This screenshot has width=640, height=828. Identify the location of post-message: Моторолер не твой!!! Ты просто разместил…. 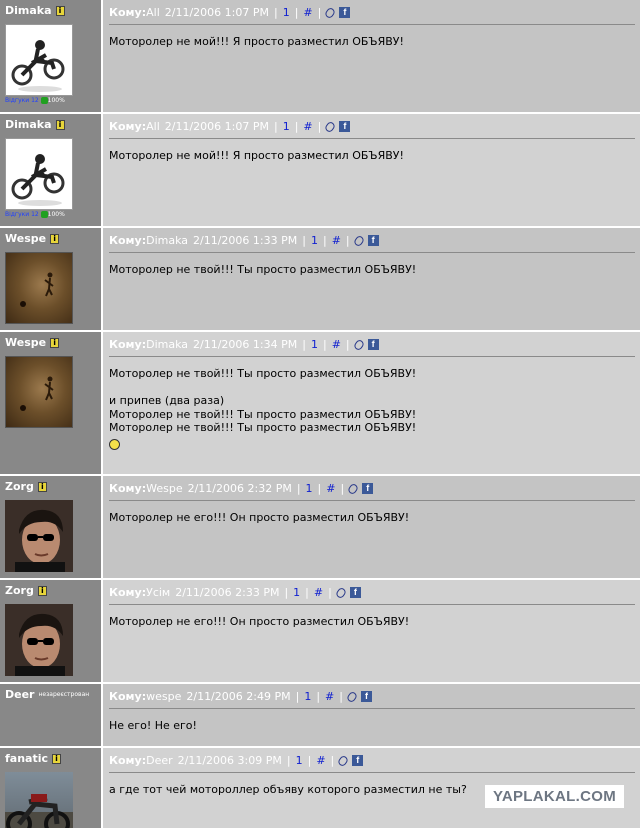
(372, 265).